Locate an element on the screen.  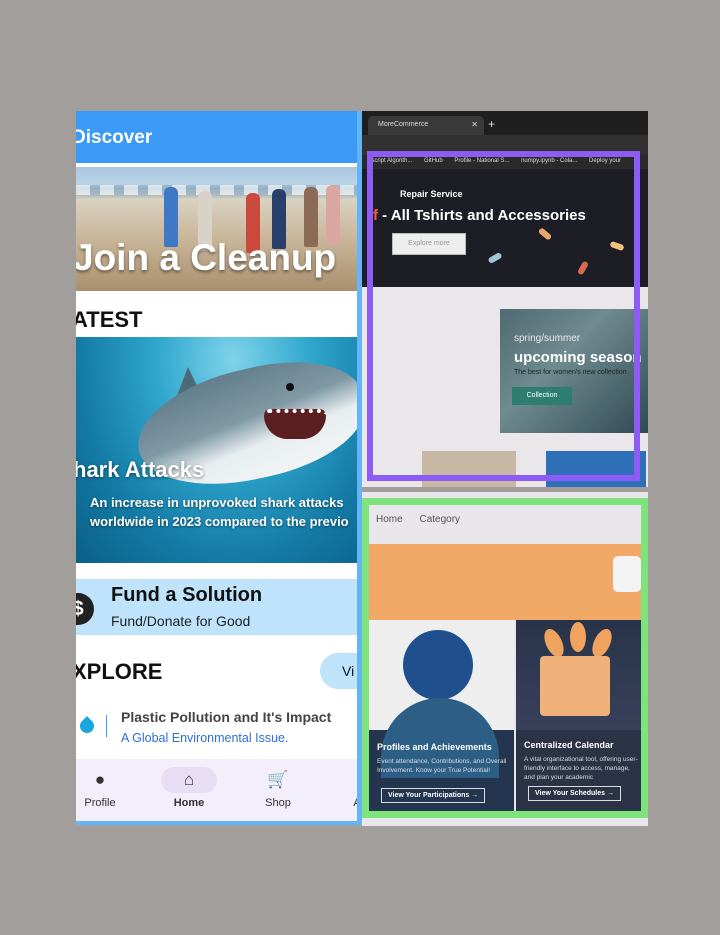
browser-tab: MoreCommerce ✕ is located at coordinates (426, 125).